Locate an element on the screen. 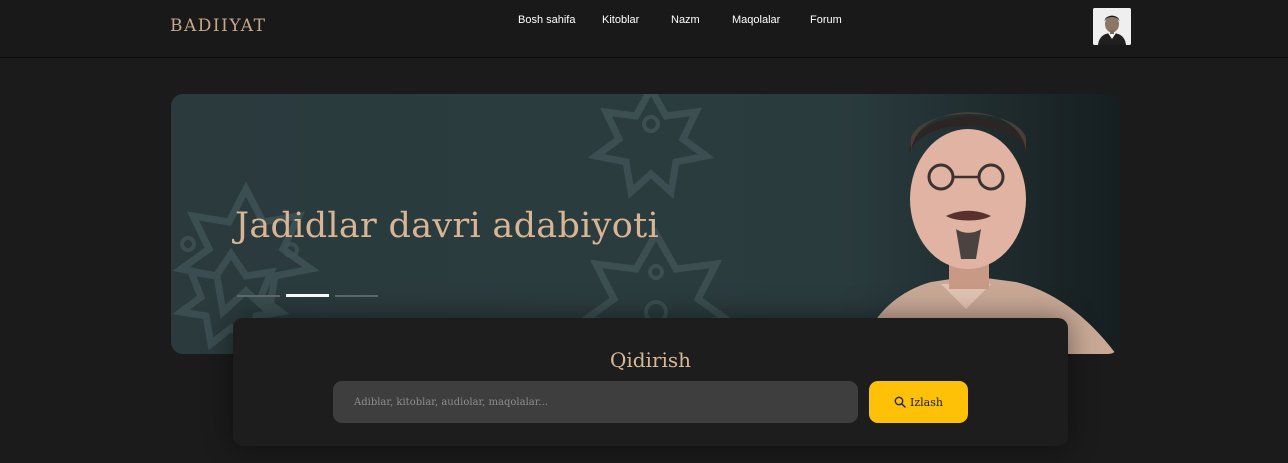 Image resolution: width=1288 pixels, height=463 pixels. search-button-label: Izlash is located at coordinates (926, 402).